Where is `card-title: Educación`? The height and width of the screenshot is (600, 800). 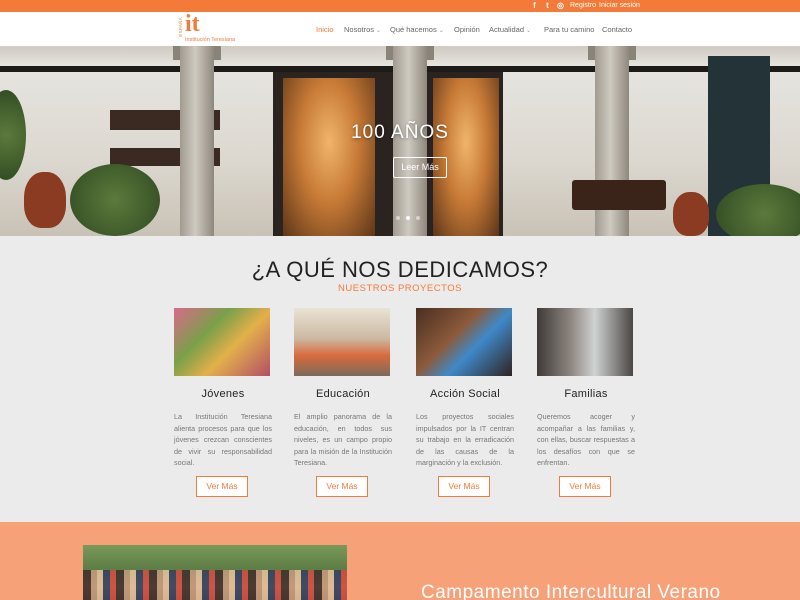 card-title: Educación is located at coordinates (343, 394).